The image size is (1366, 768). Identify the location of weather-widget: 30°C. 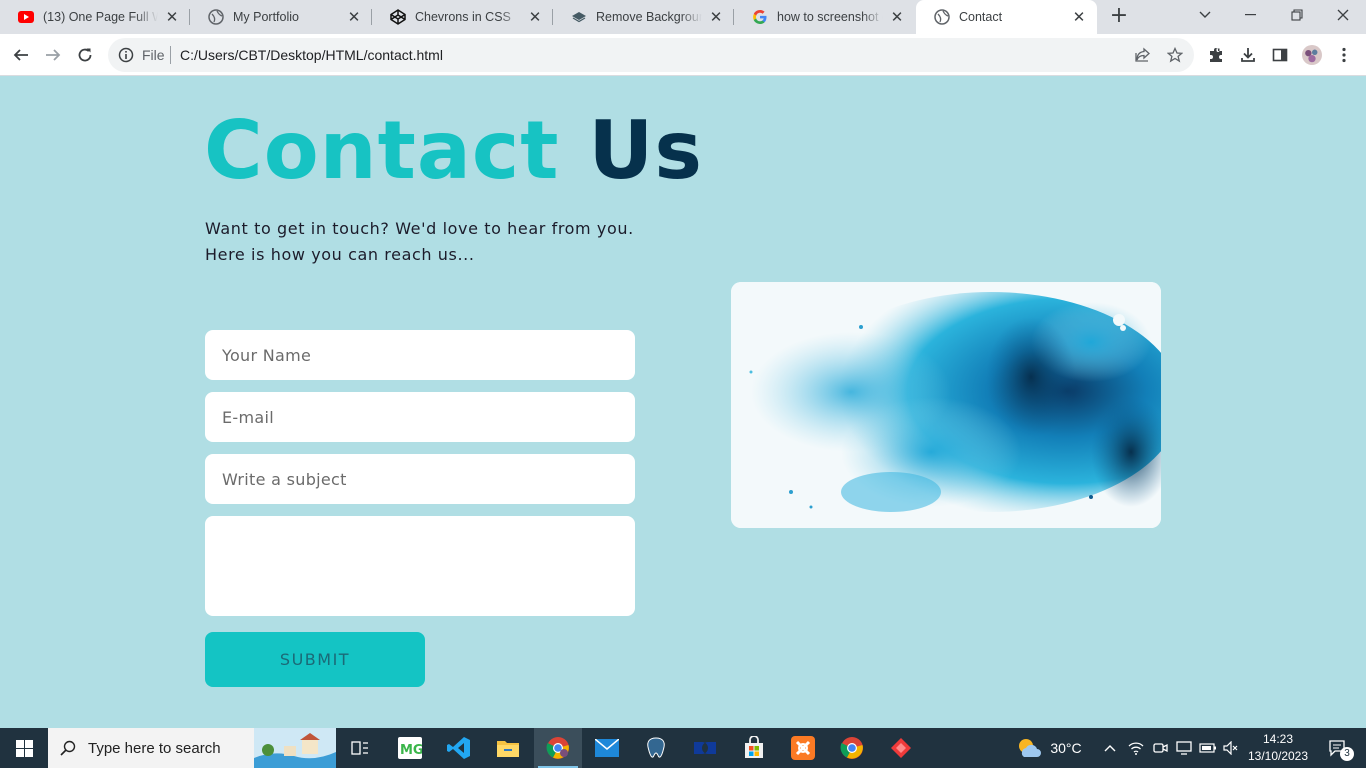
(1049, 748).